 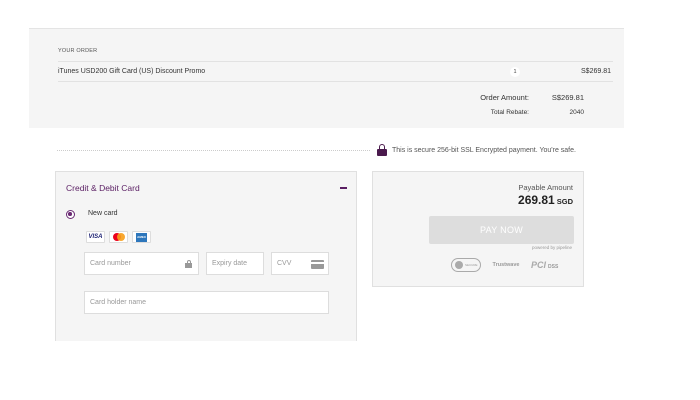 What do you see at coordinates (501, 230) in the screenshot?
I see `pay-now-button: PAY NOW` at bounding box center [501, 230].